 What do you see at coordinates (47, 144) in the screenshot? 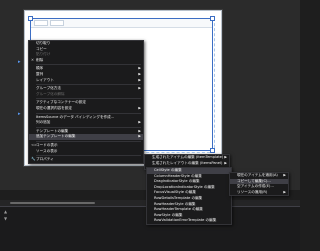
I see `menu-item-label: コードの表示` at bounding box center [47, 144].